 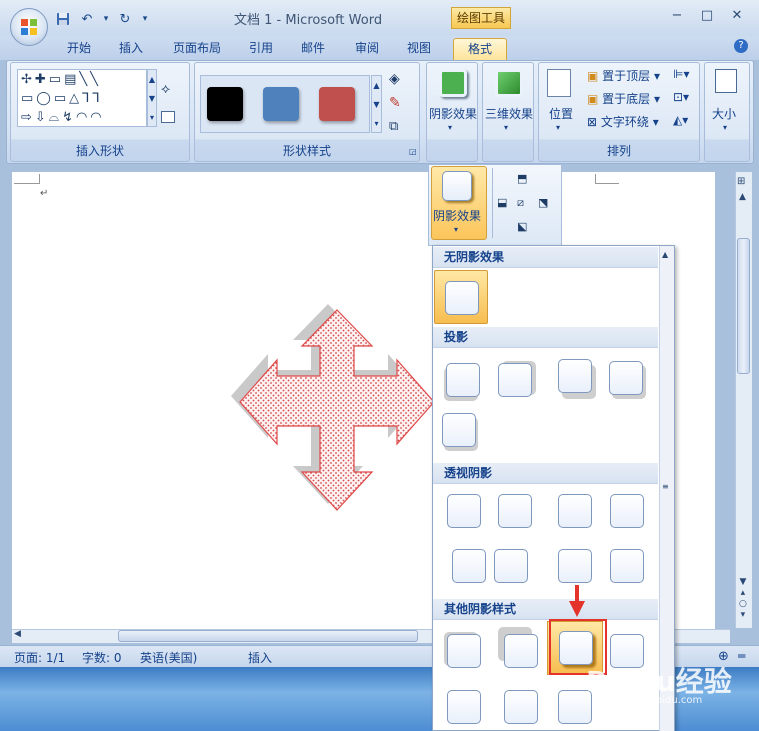 I want to click on text-box-icon, so click(x=168, y=117).